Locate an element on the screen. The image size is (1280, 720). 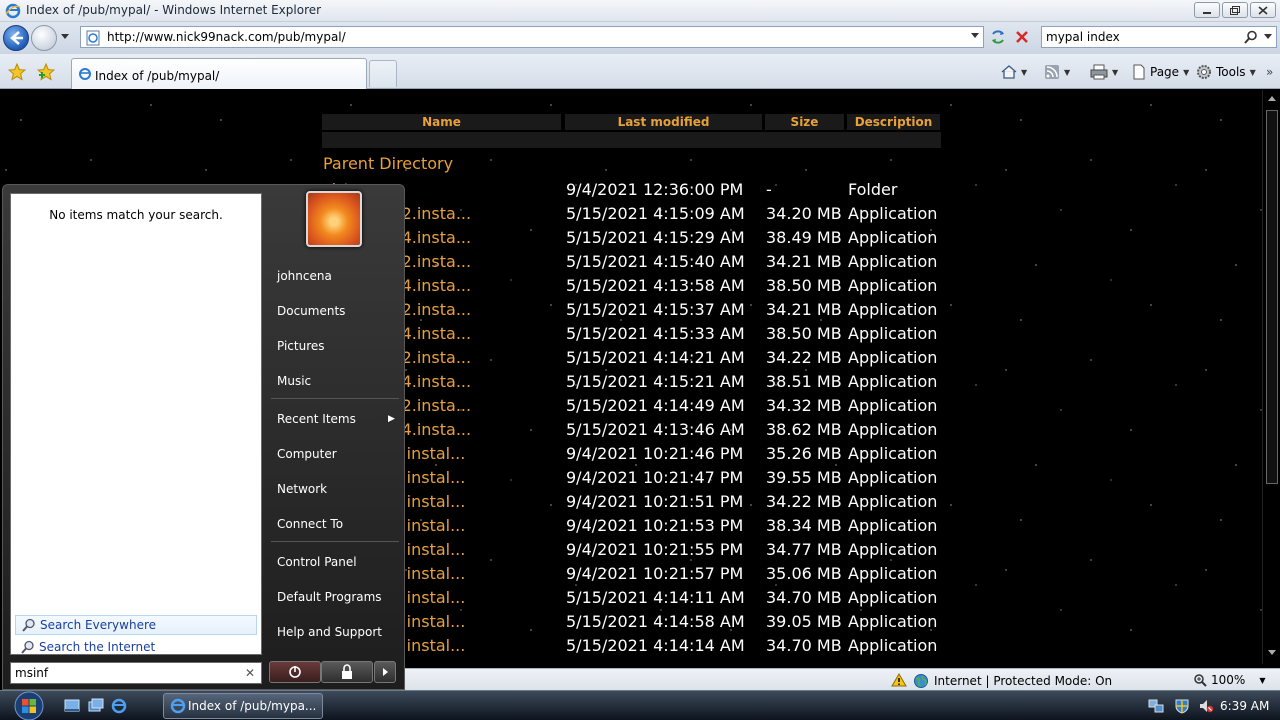
gear-icon is located at coordinates (1204, 72).